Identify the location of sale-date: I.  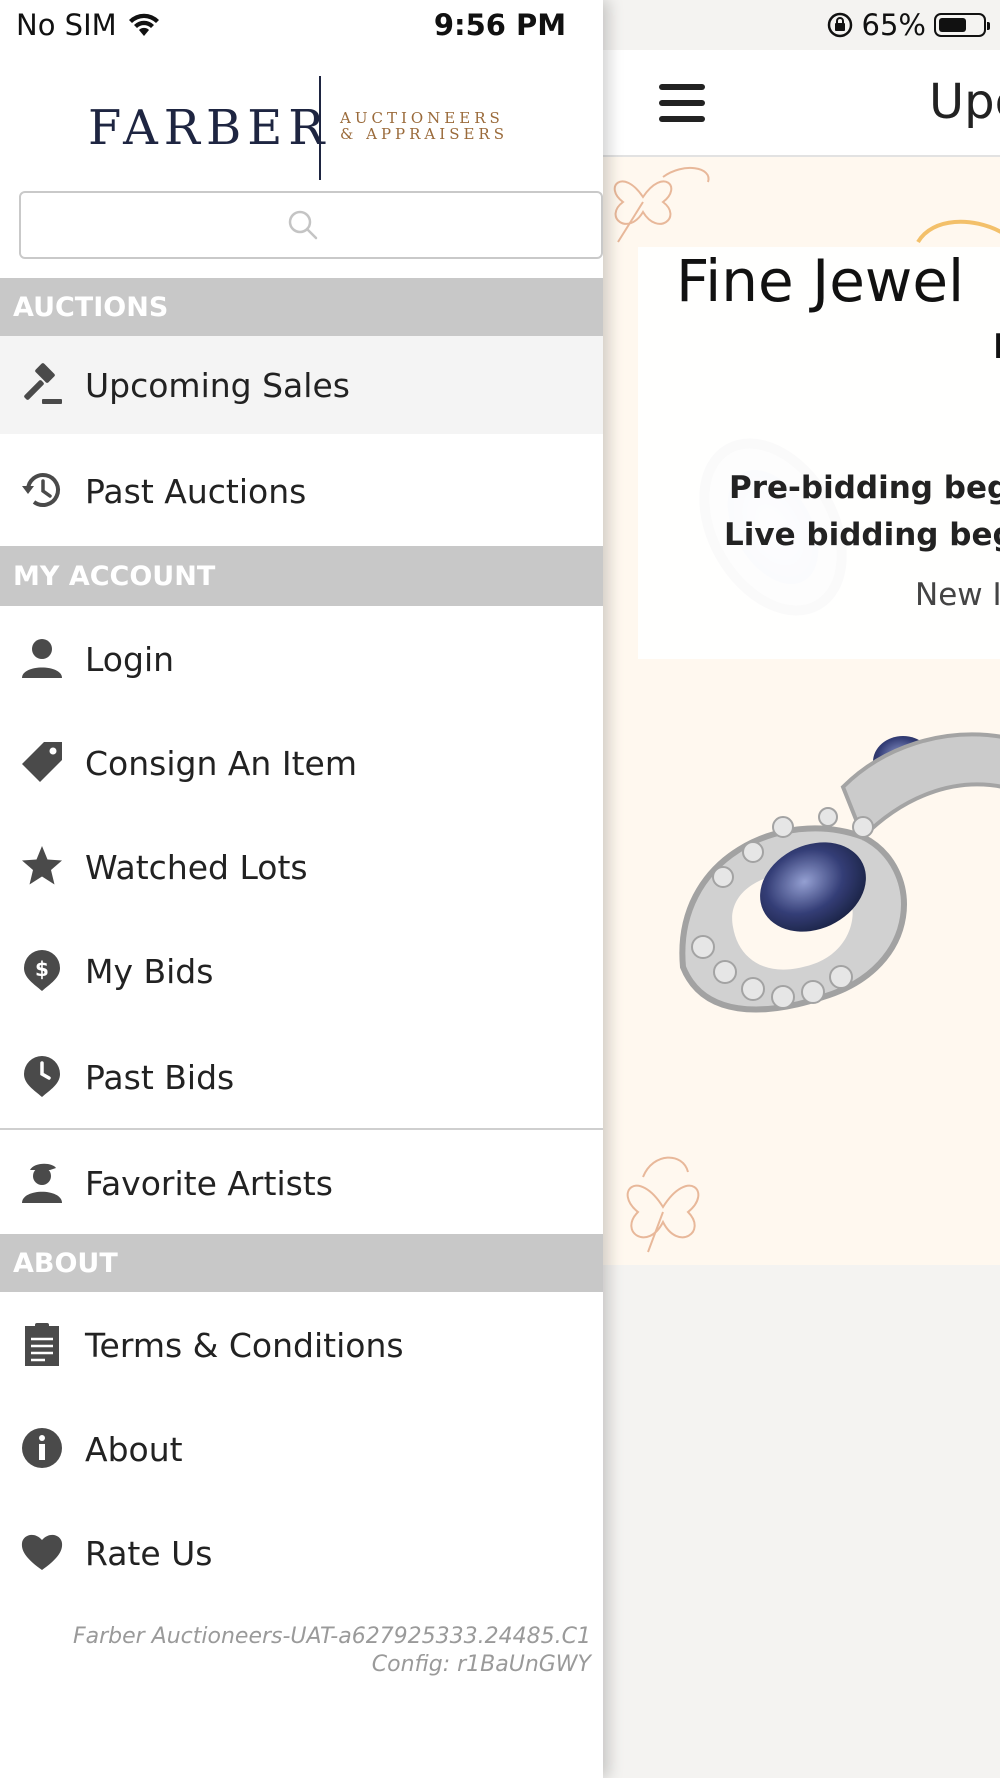
(996, 347).